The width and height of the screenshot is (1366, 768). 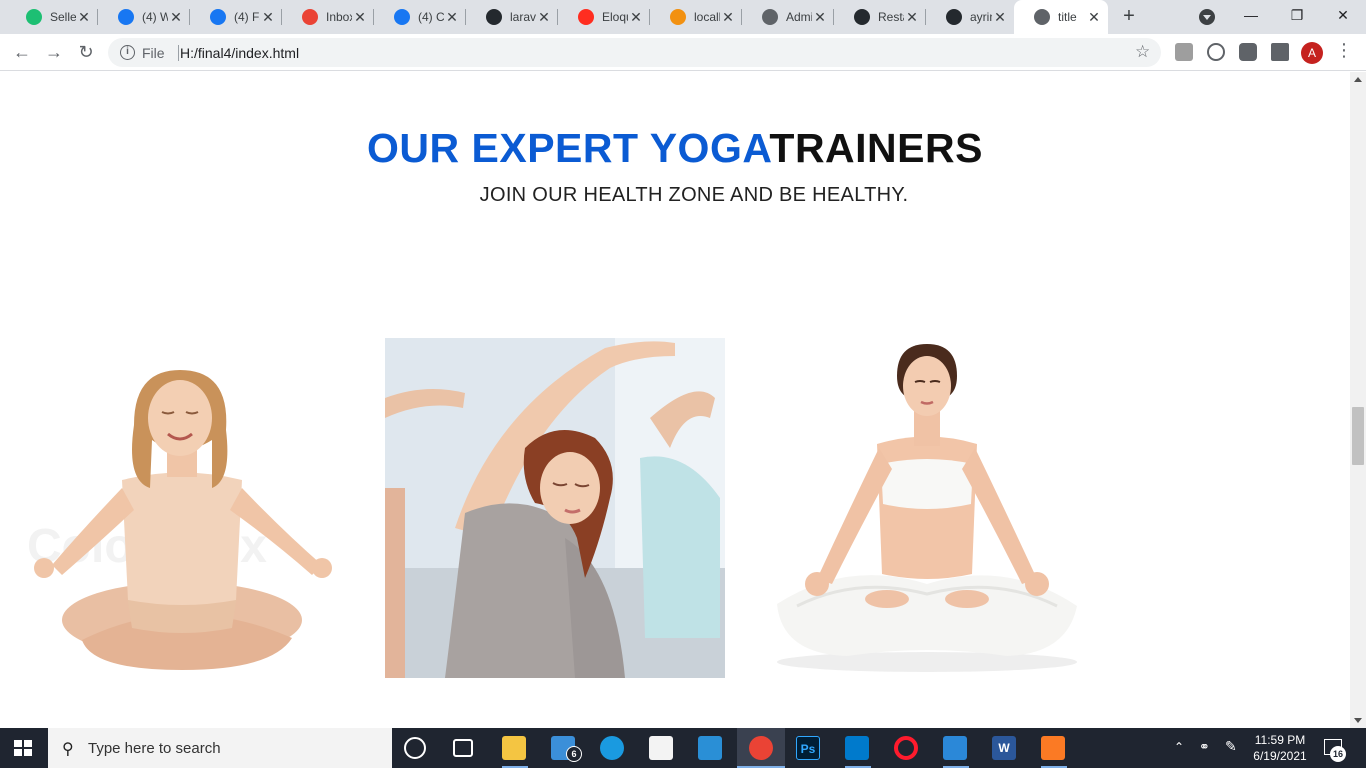 What do you see at coordinates (1358, 436) in the screenshot?
I see `scrollbar-thumb` at bounding box center [1358, 436].